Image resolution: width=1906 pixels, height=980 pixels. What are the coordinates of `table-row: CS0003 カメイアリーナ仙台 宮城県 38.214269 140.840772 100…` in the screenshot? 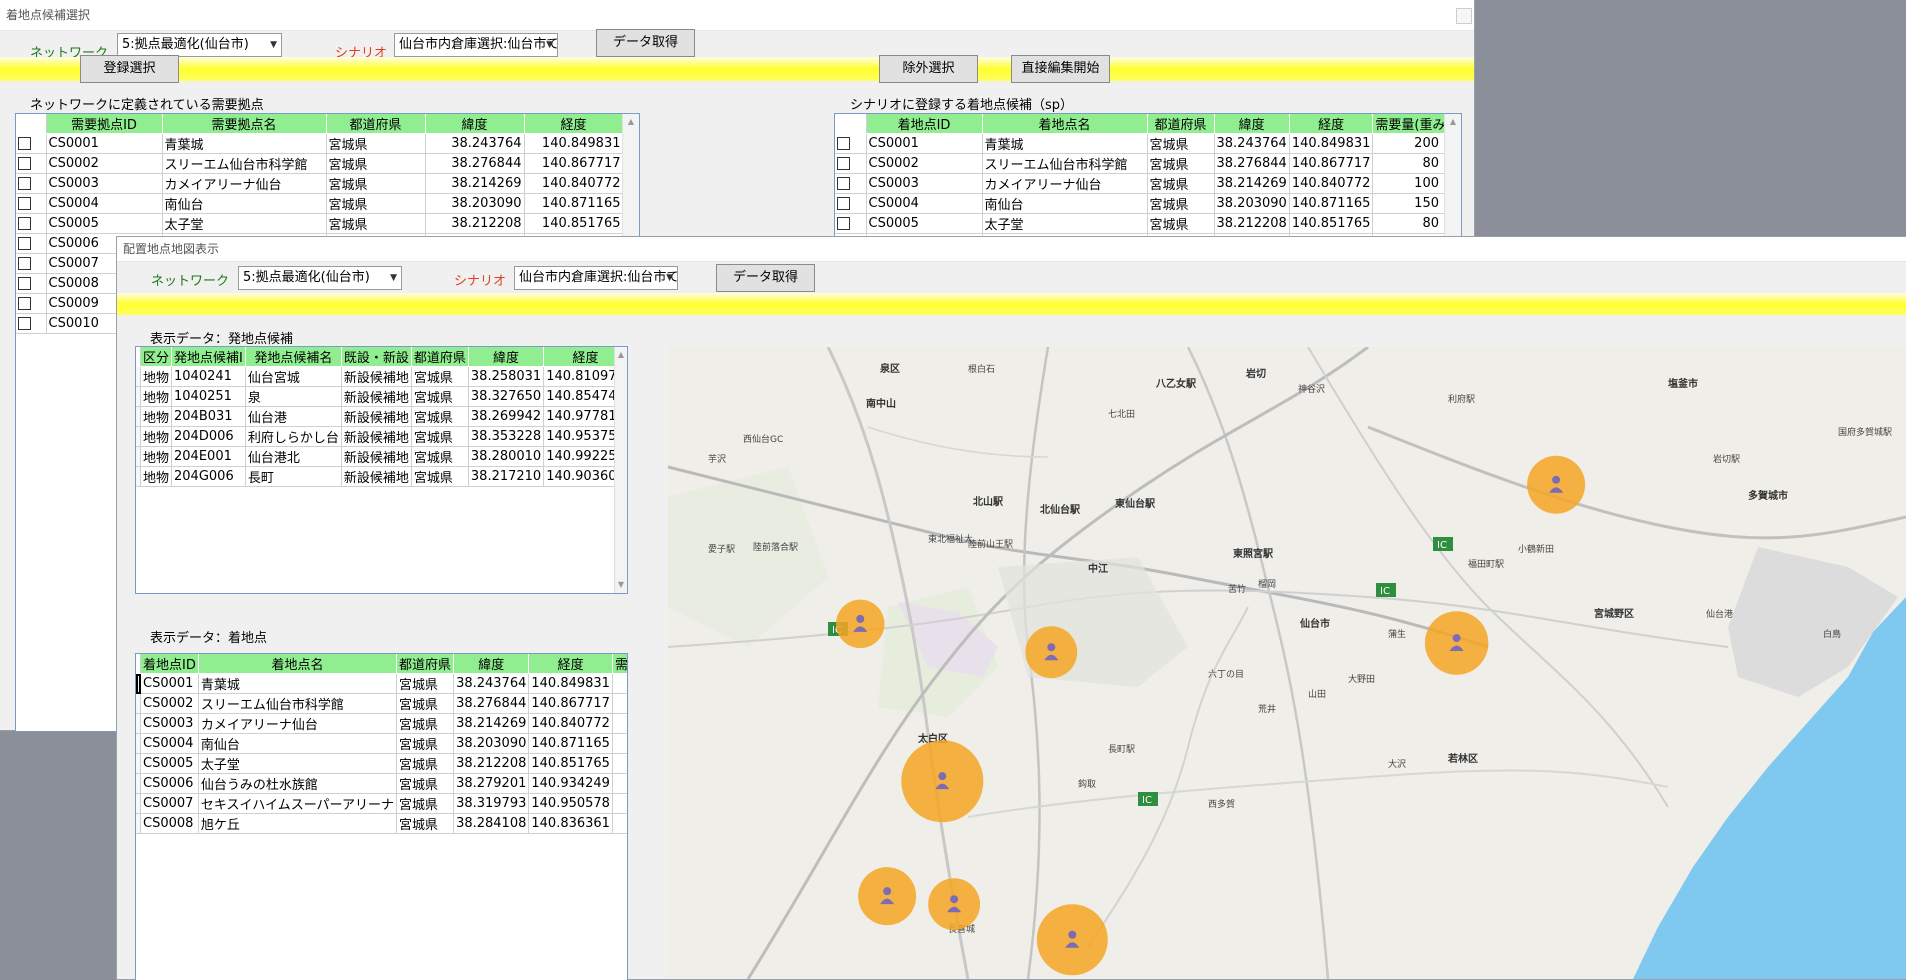 It's located at (1144, 183).